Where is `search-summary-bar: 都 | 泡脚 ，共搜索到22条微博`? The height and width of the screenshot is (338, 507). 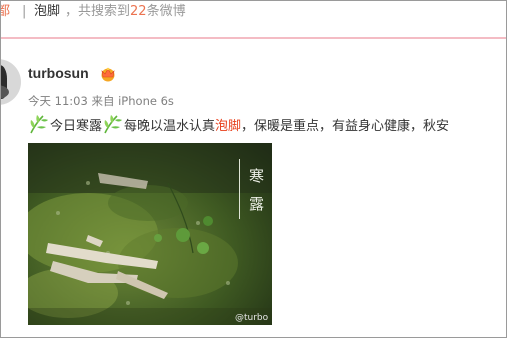
search-summary-bar: 都 | 泡脚 ，共搜索到22条微博 is located at coordinates (253, 12).